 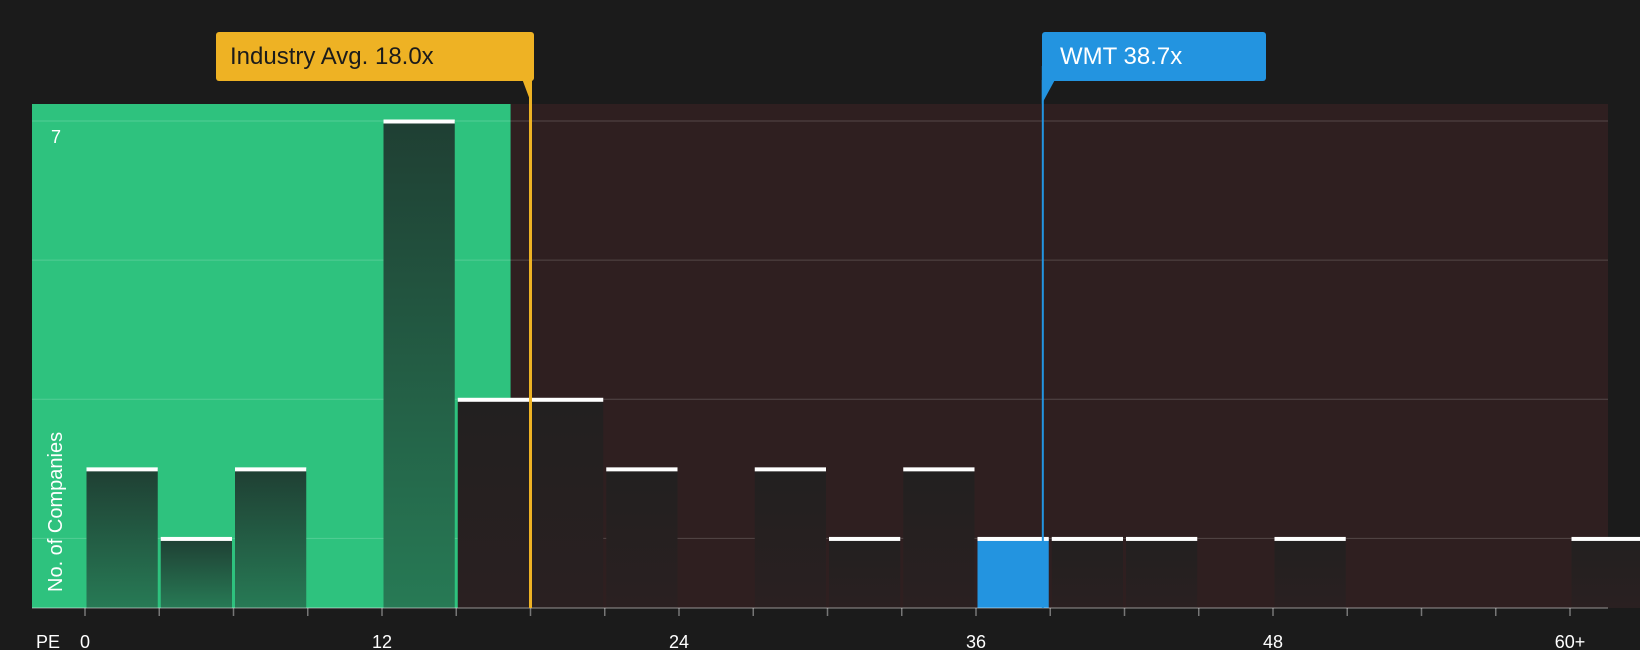 What do you see at coordinates (976, 641) in the screenshot?
I see `x-tick-label: 36` at bounding box center [976, 641].